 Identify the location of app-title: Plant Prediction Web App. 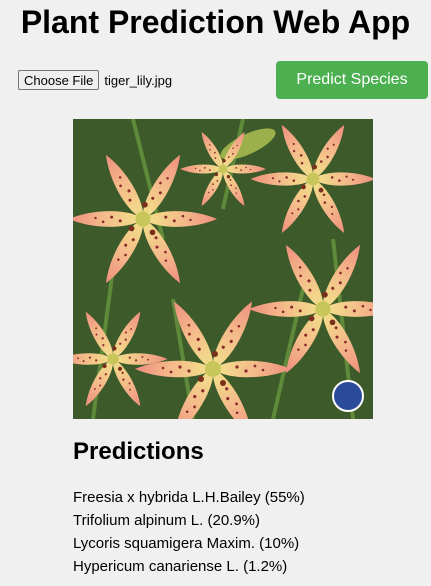
(215, 22).